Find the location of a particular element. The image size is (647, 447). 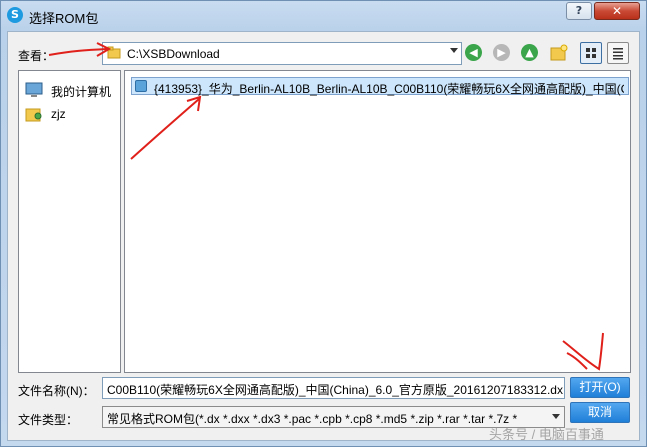

view-details-icon is located at coordinates (591, 53).